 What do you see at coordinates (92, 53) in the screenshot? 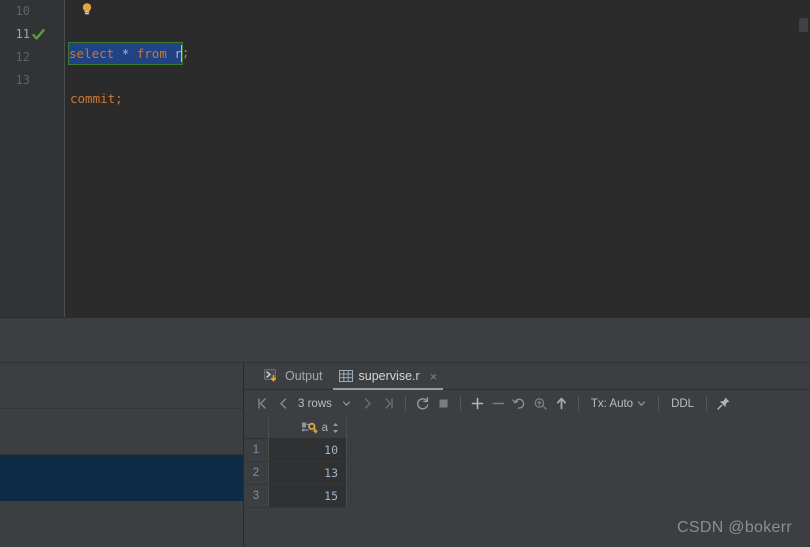
I see `sql-keyword-select: select` at bounding box center [92, 53].